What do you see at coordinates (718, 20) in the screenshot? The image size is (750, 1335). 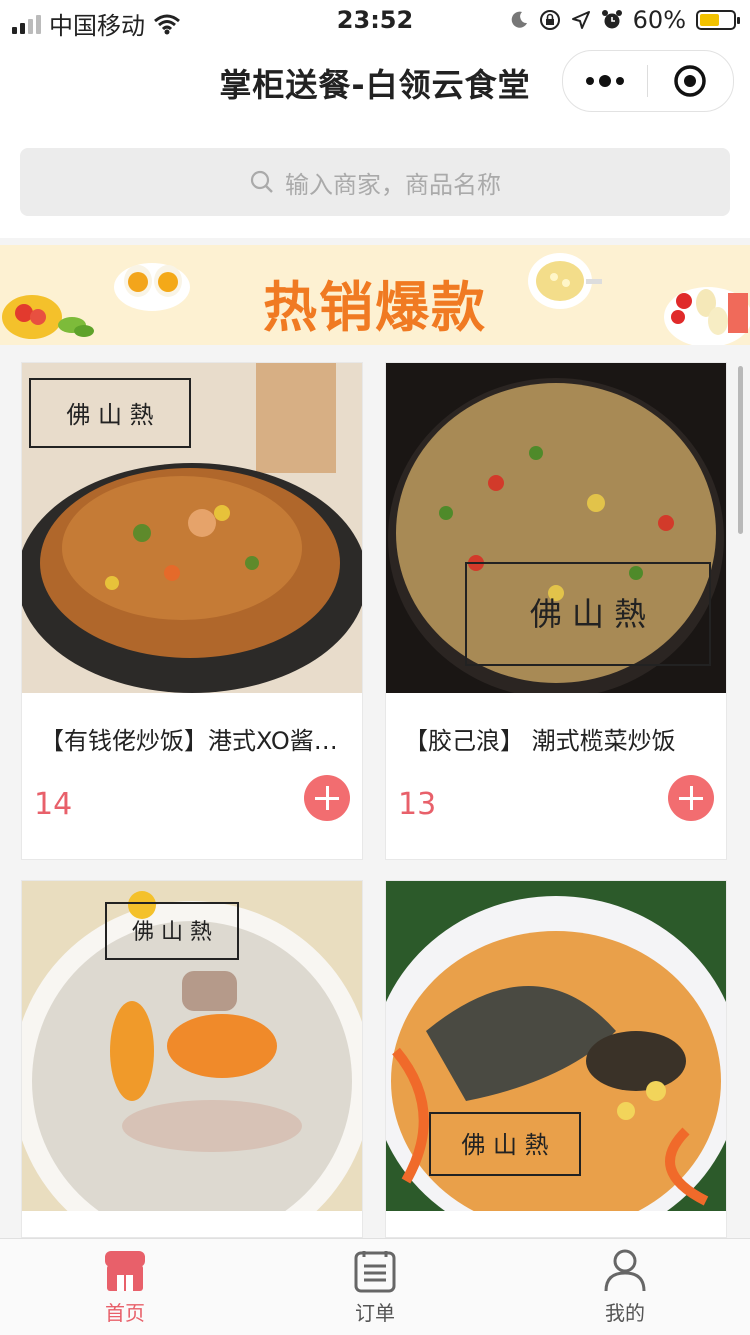 I see `battery-icon` at bounding box center [718, 20].